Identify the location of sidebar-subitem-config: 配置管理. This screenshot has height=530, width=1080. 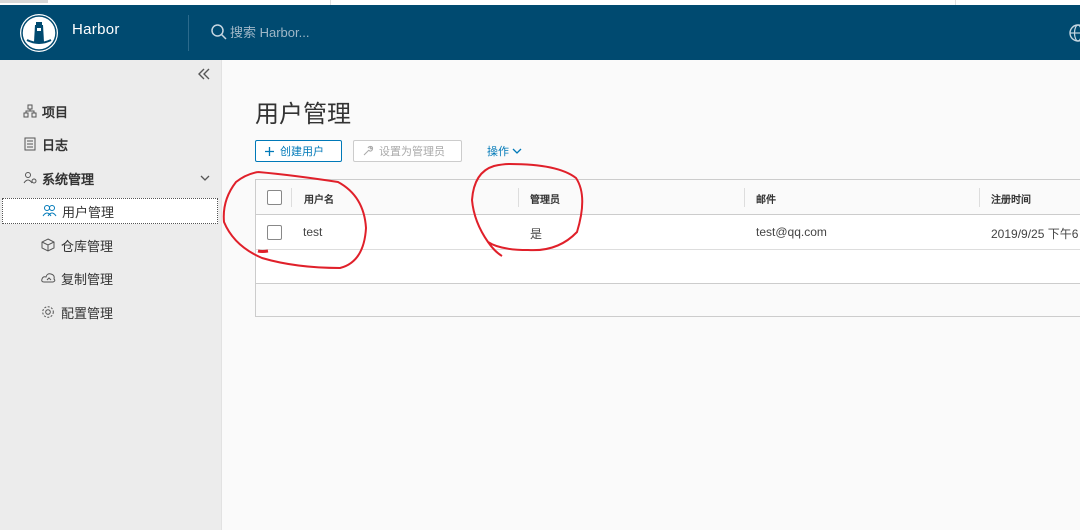
(110, 312).